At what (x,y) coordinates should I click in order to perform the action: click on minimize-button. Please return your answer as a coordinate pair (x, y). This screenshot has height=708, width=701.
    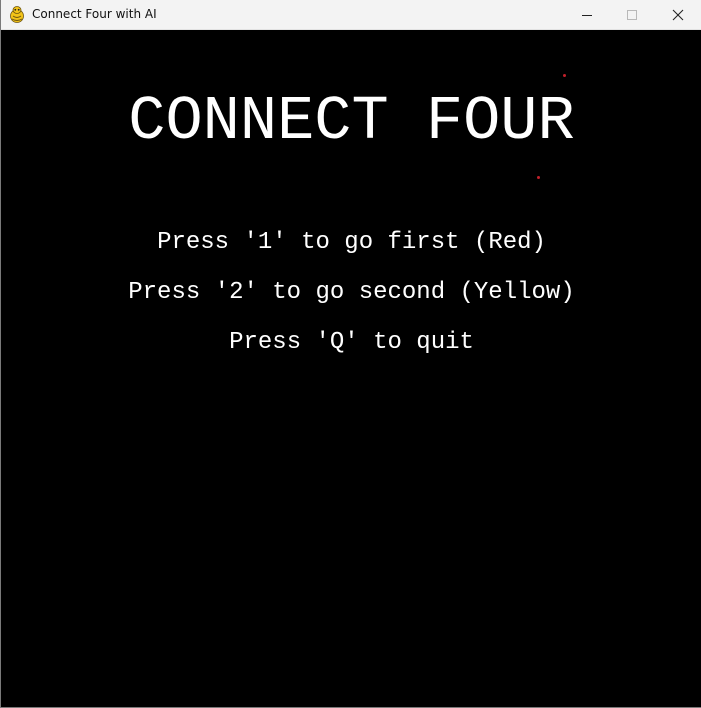
    Looking at the image, I should click on (587, 15).